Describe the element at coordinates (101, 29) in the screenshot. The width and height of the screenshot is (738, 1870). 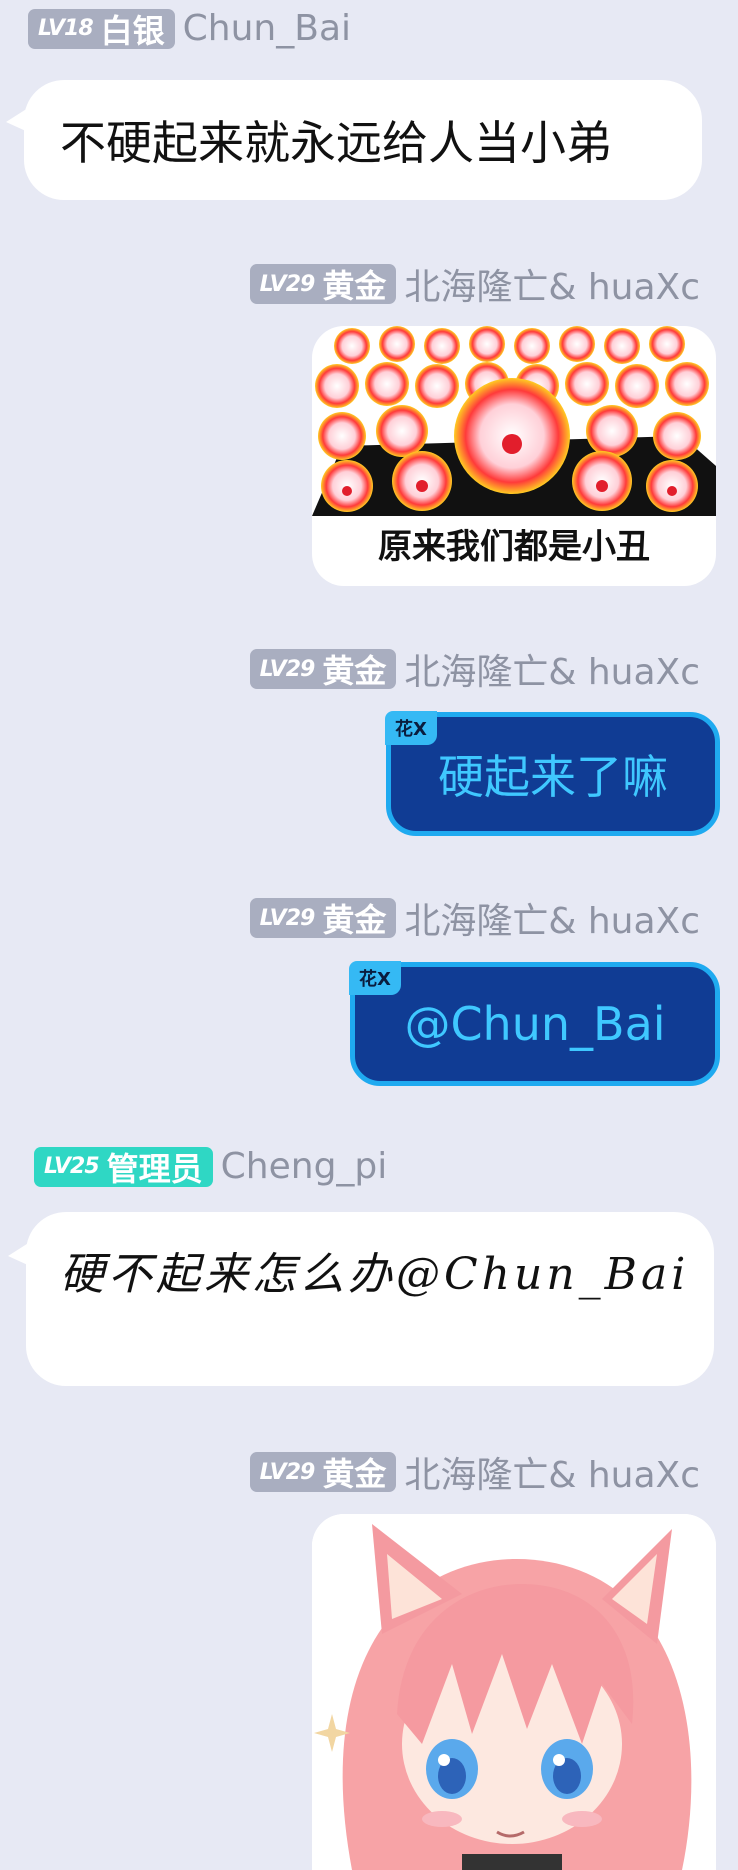
I see `level-badge: LV18 白银` at that location.